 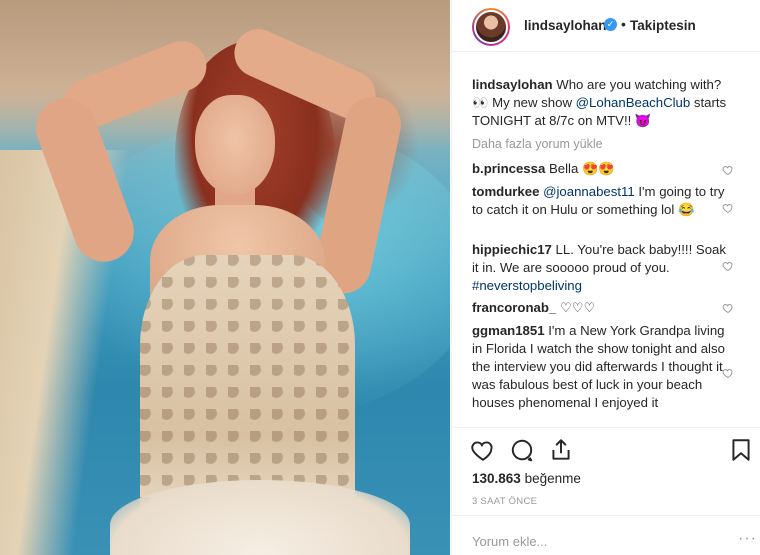 What do you see at coordinates (235, 145) in the screenshot?
I see `photo-face` at bounding box center [235, 145].